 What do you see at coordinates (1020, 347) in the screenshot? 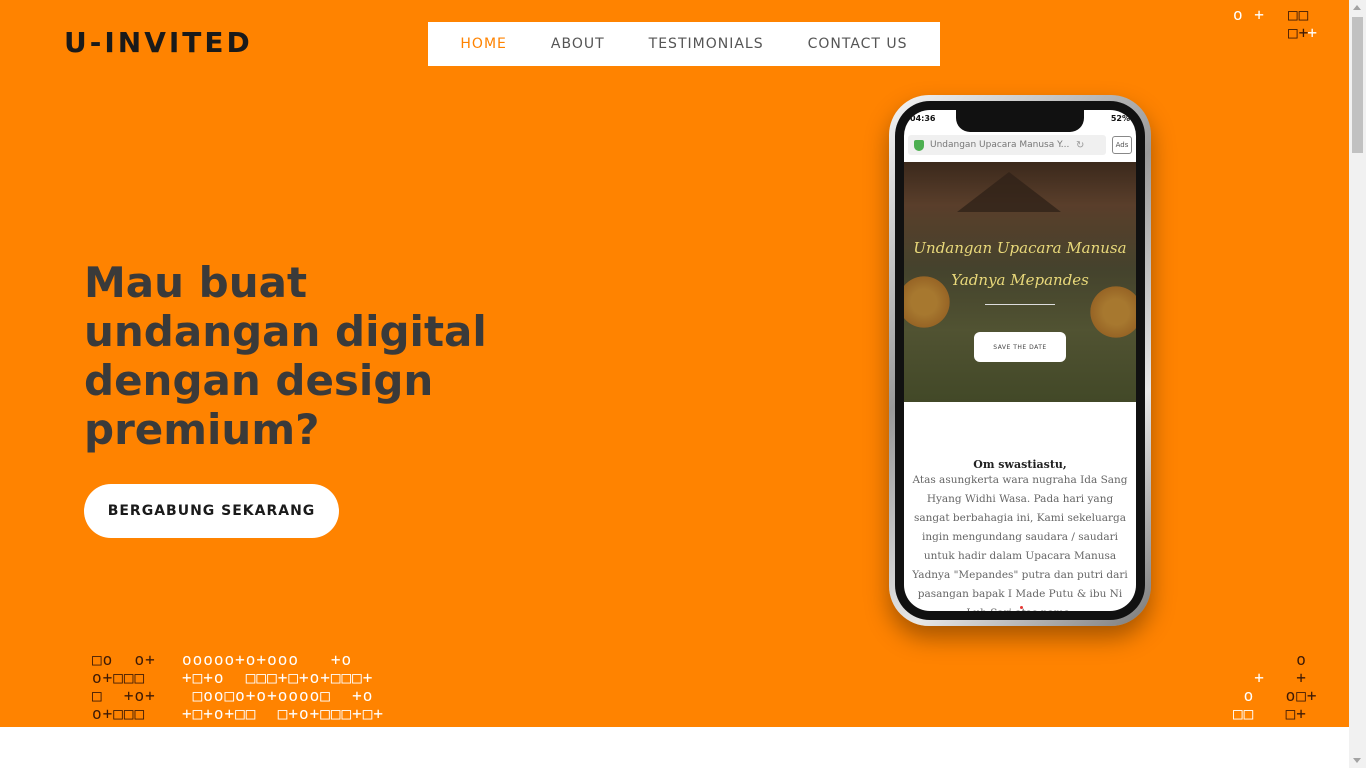
I see `save-the-date-button: SAVE THE DATE` at bounding box center [1020, 347].